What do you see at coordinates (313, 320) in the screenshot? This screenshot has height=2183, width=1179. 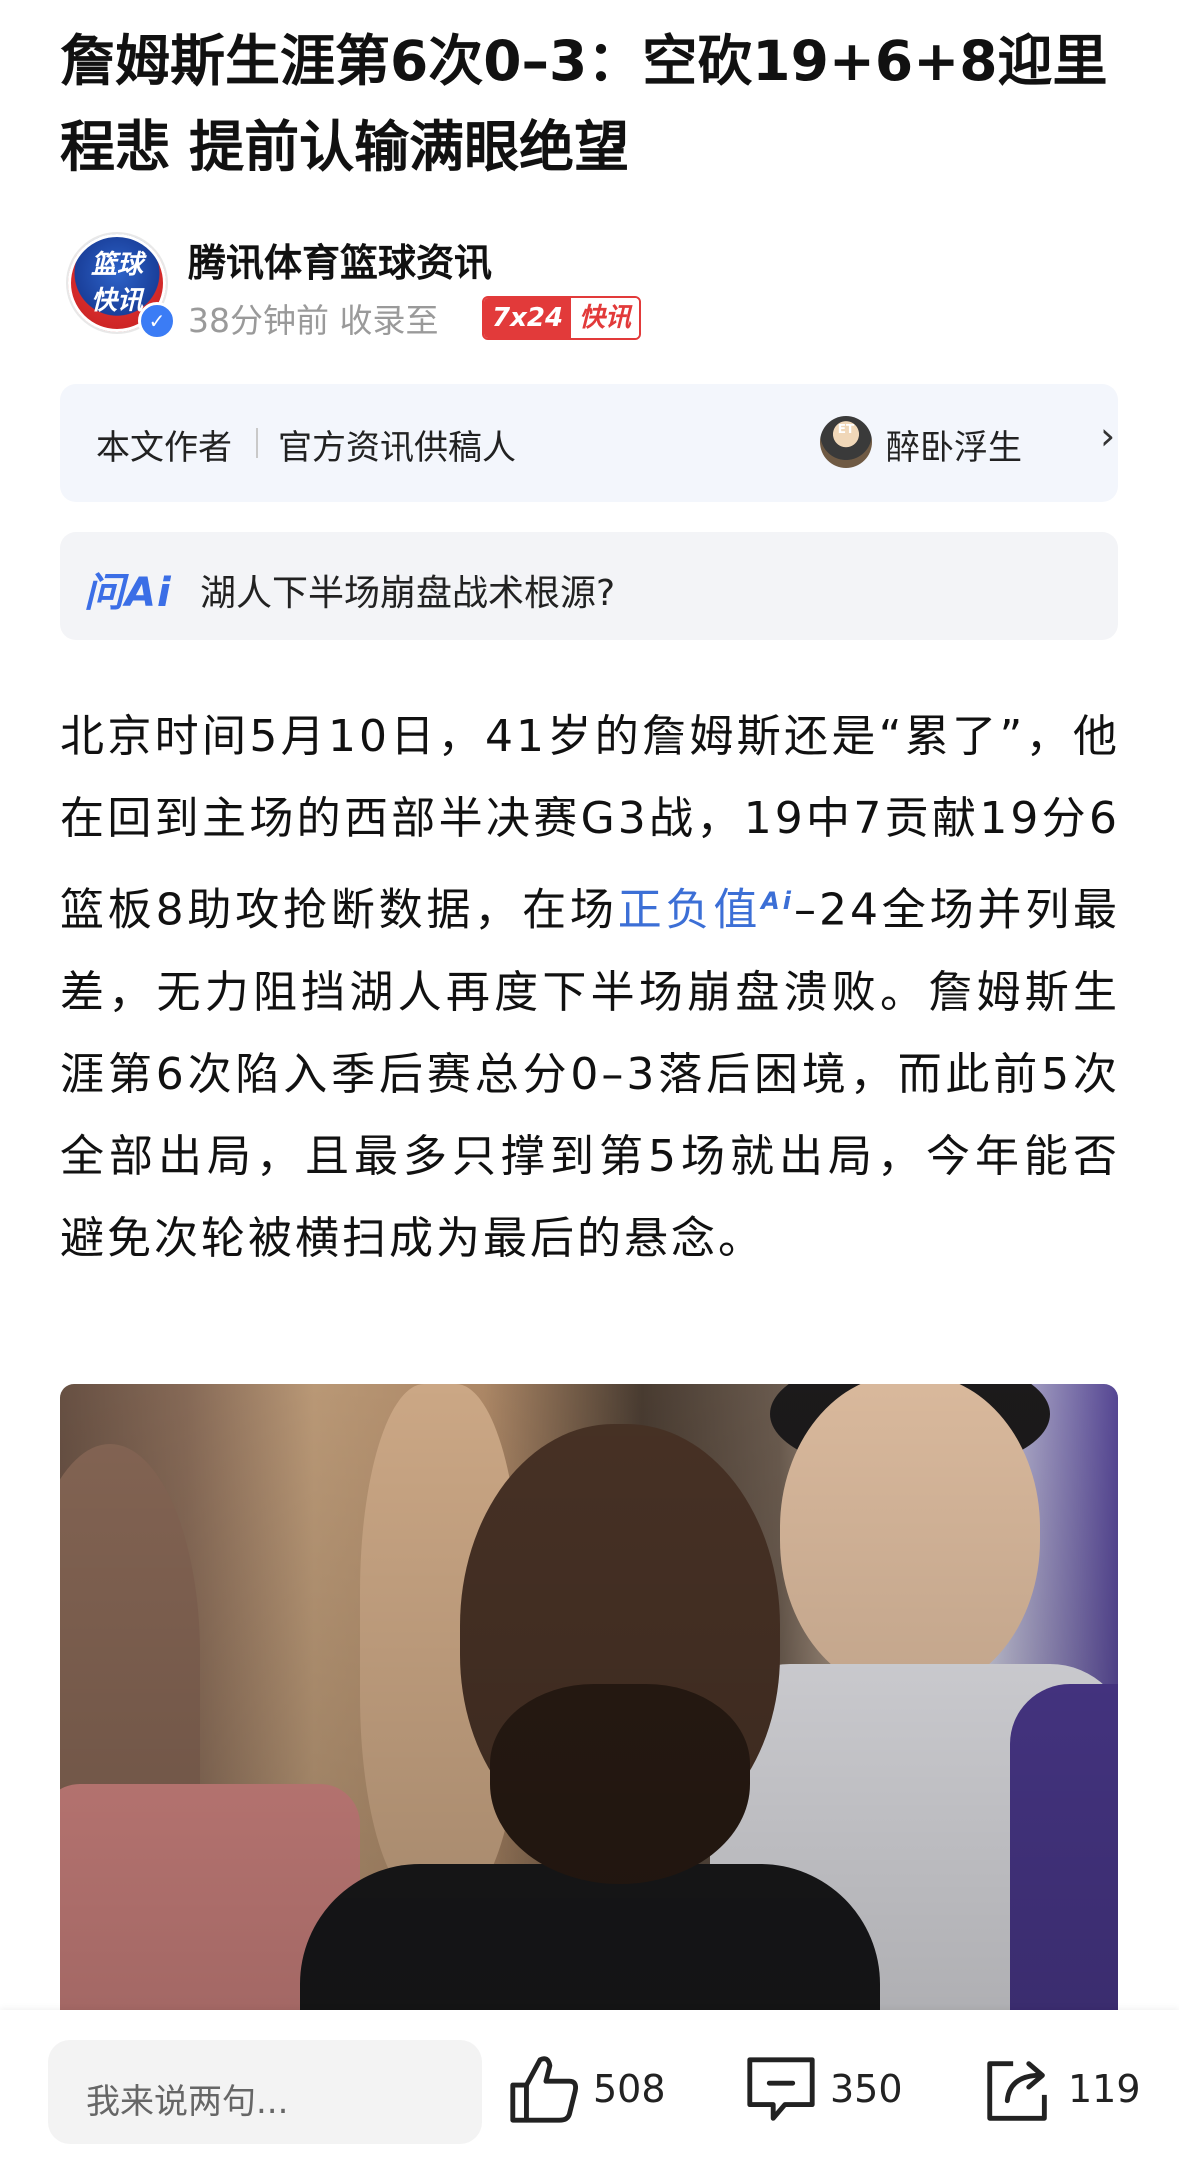 I see `publish-meta: 38分钟前 收录至` at bounding box center [313, 320].